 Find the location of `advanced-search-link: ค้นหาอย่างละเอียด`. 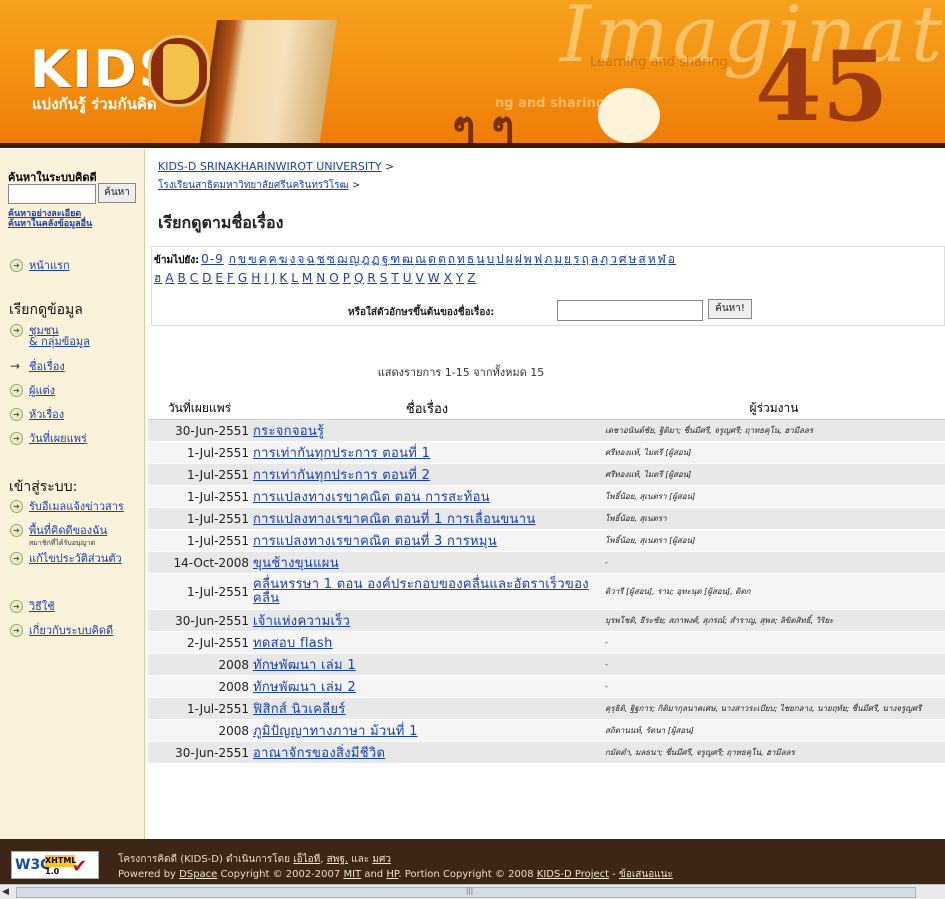

advanced-search-link: ค้นหาอย่างละเอียด is located at coordinates (44, 214).